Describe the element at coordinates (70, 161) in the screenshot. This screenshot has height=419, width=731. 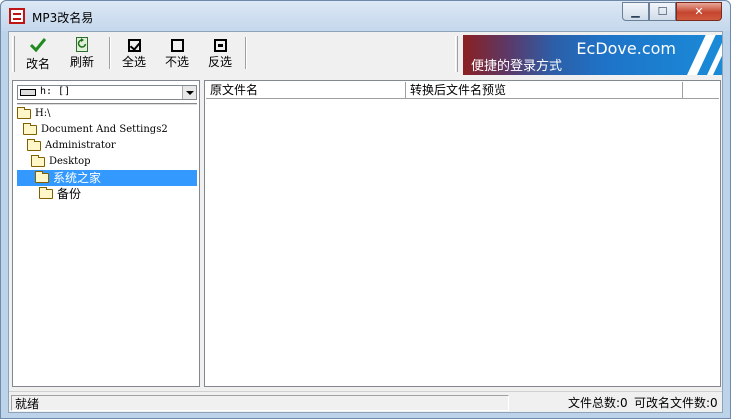
I see `tree-item-label: Desktop` at that location.